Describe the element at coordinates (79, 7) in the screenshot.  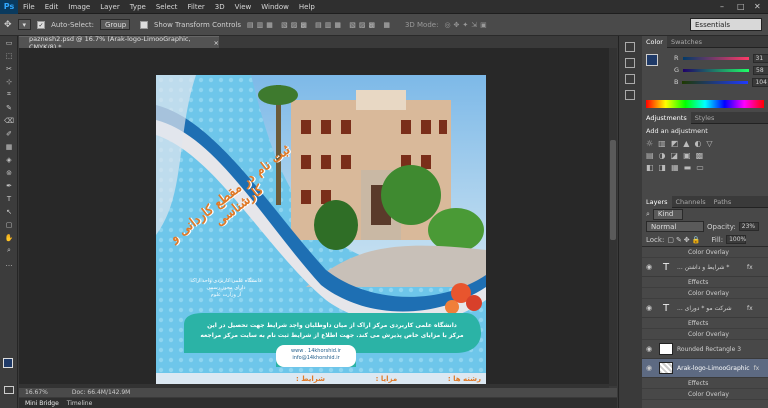
I see `menu-image: Image` at that location.